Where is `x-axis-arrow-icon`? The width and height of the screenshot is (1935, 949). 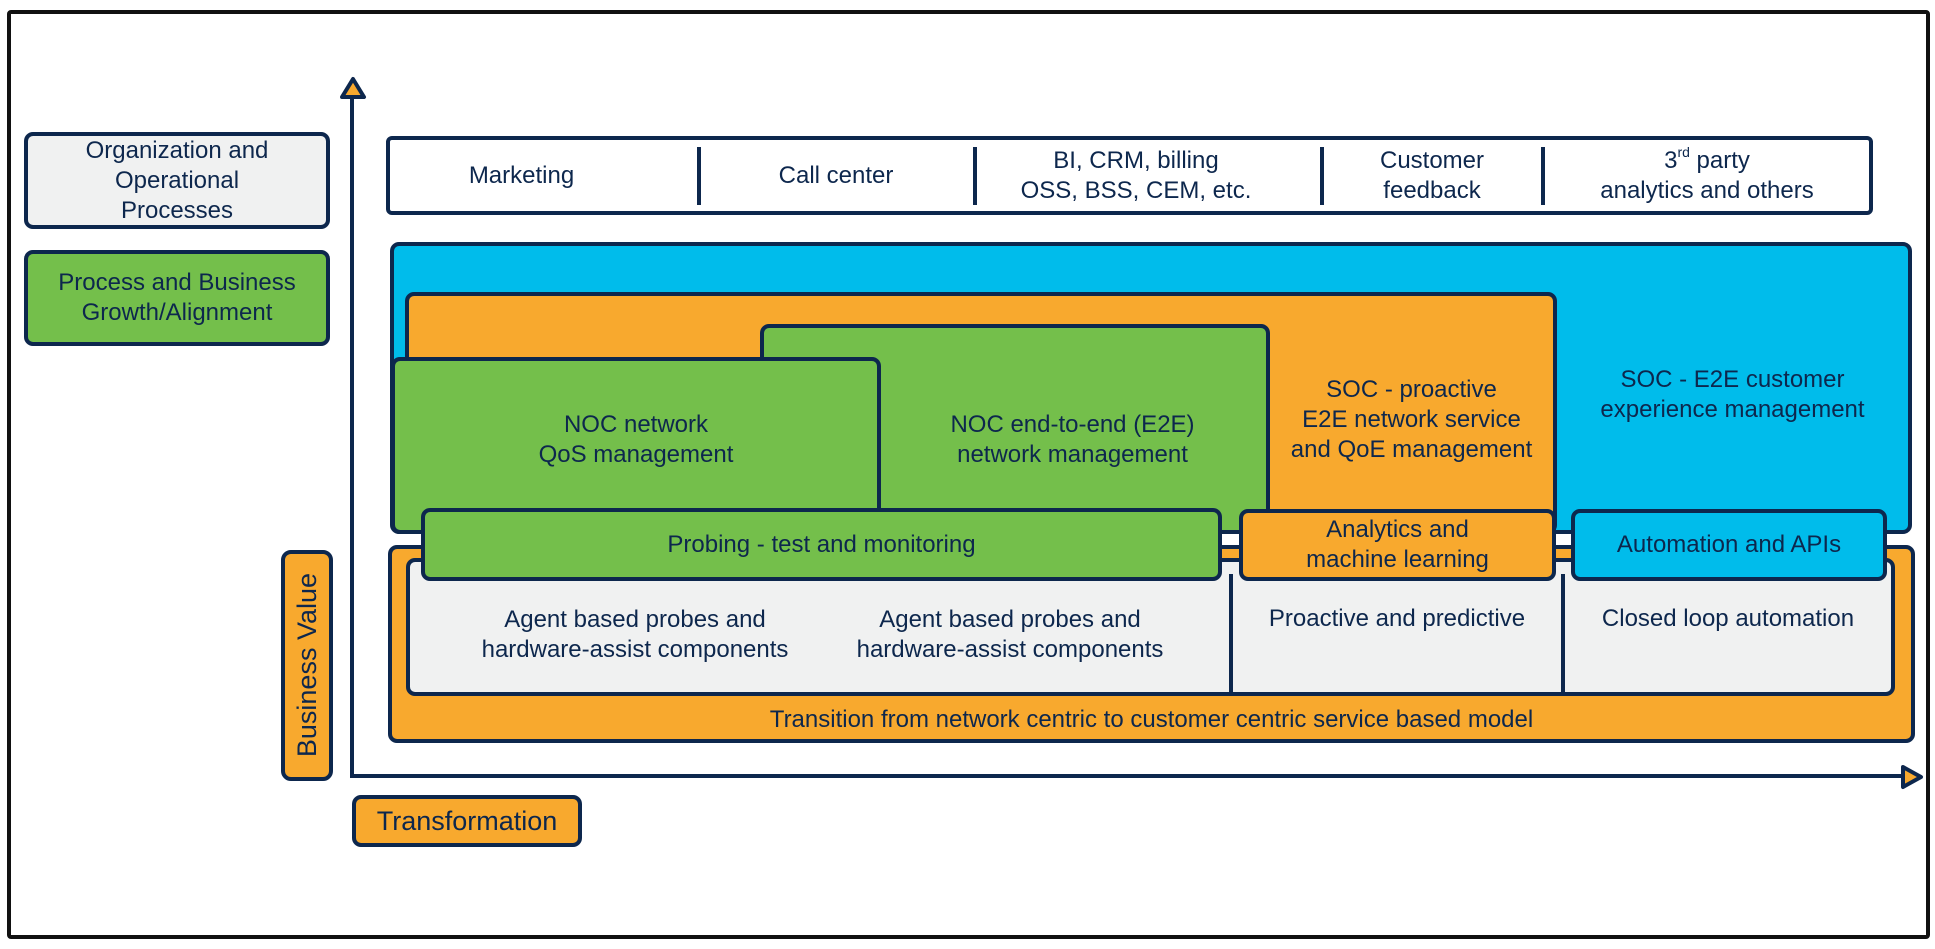
x-axis-arrow-icon is located at coordinates (1912, 777).